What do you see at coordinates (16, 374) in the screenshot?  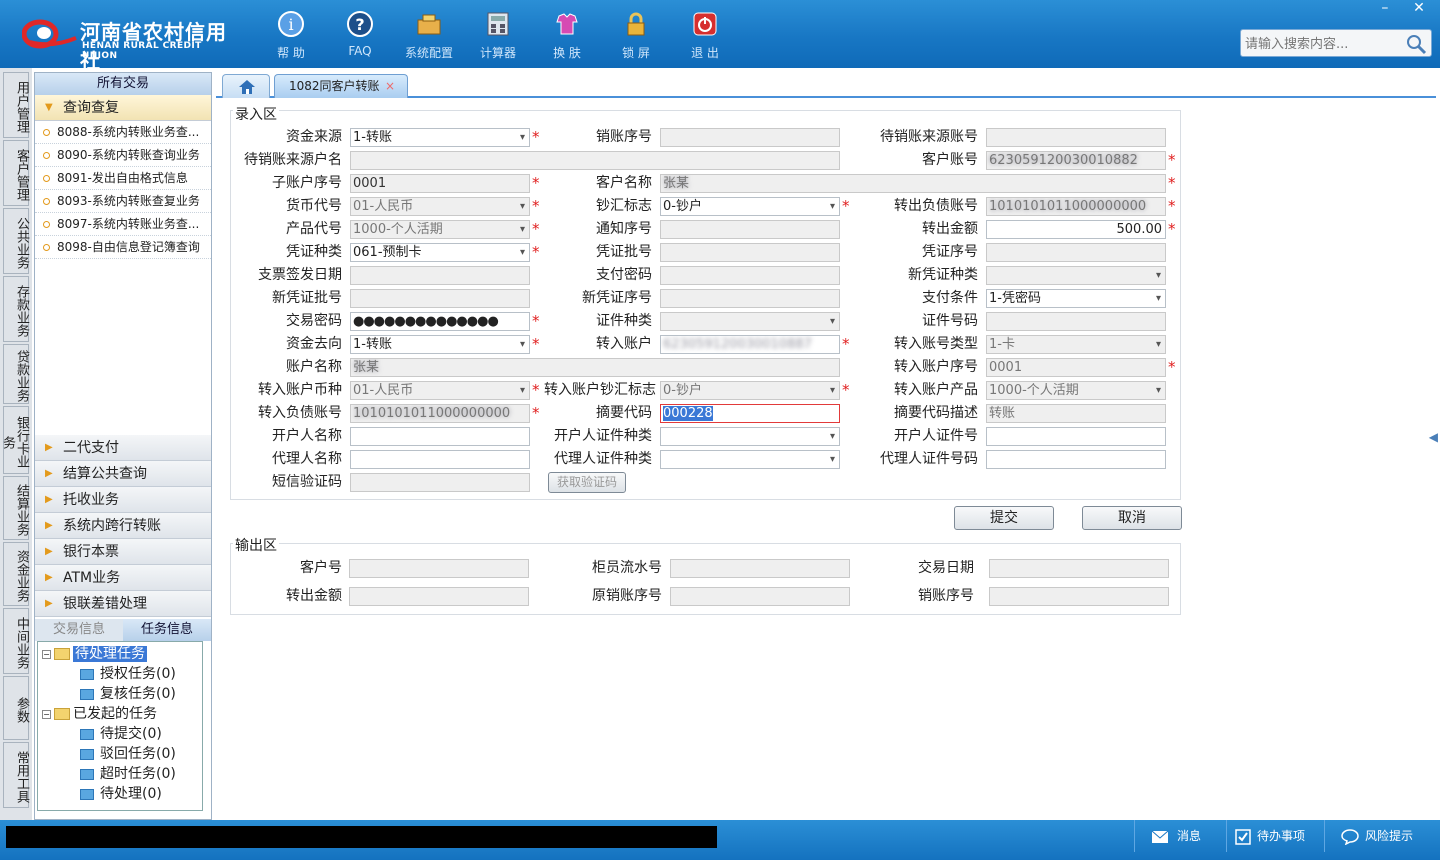 I see `vtab-loan: 贷款业务` at bounding box center [16, 374].